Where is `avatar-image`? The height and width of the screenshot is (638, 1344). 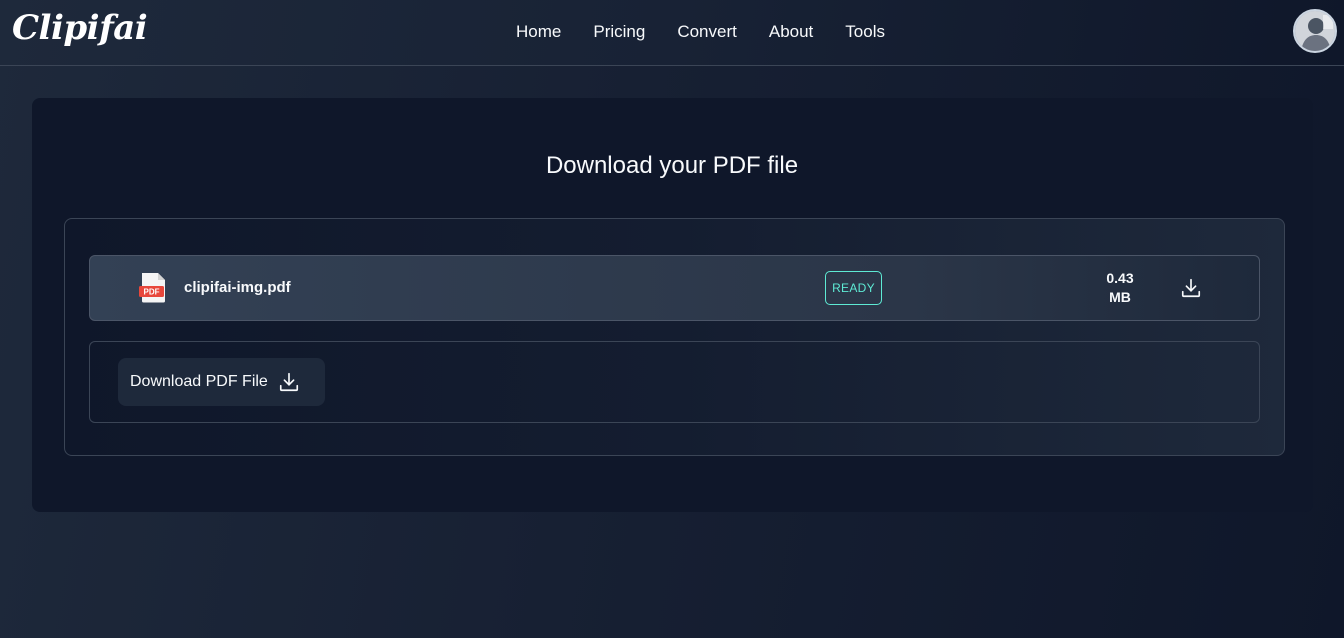
avatar-image is located at coordinates (1315, 31).